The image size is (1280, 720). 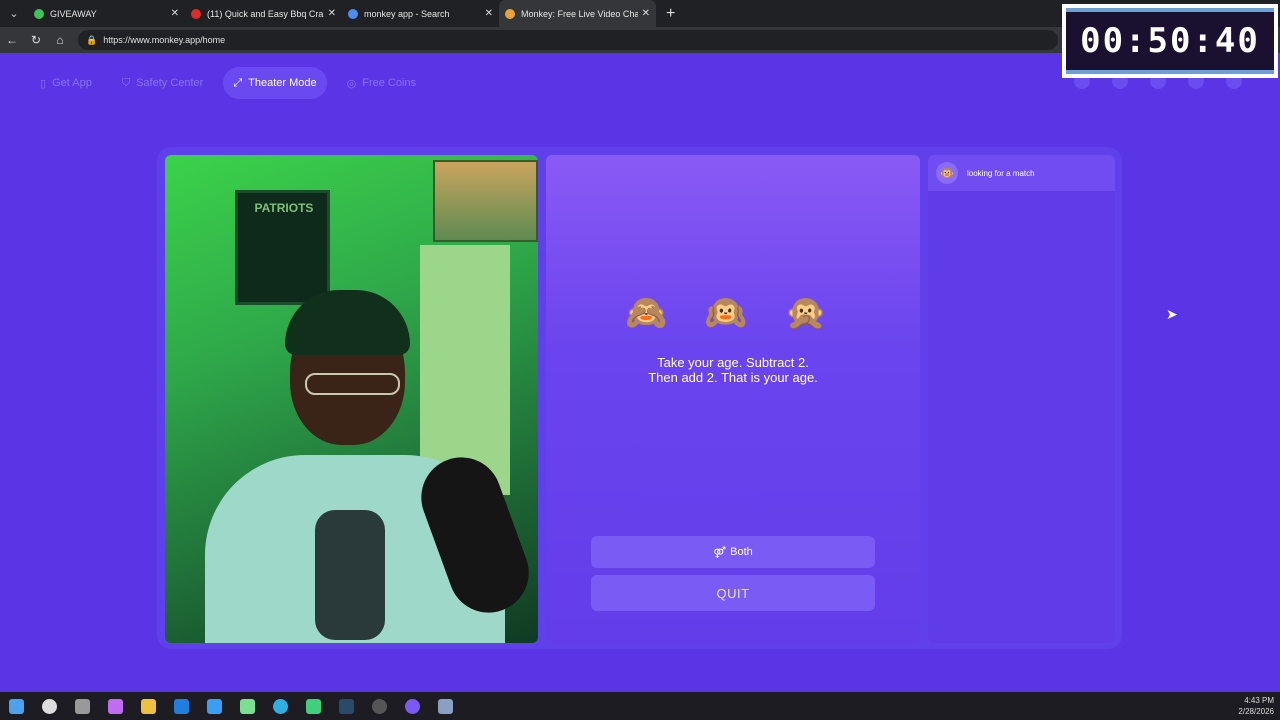 What do you see at coordinates (126, 82) in the screenshot?
I see `shield-icon: ⛉` at bounding box center [126, 82].